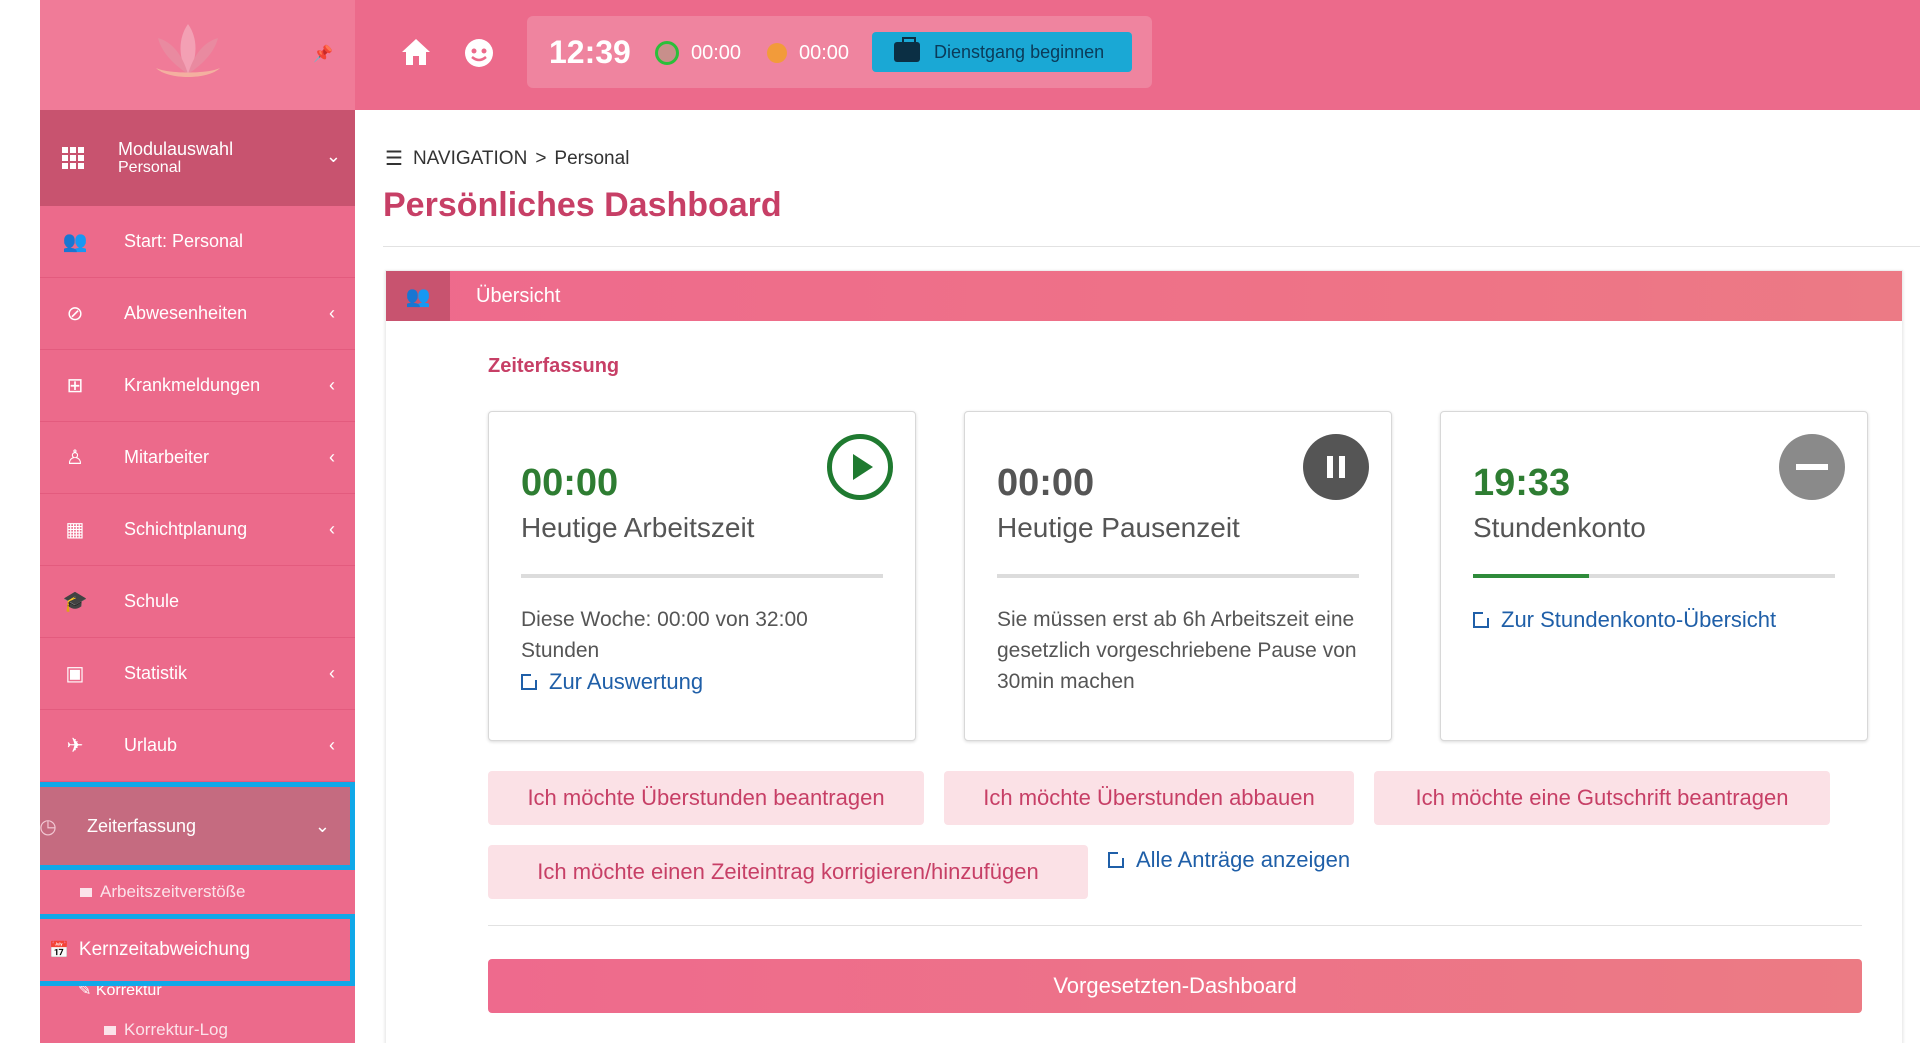  Describe the element at coordinates (197, 1025) in the screenshot. I see `subitem-korrektur-log: Korrektur-Log` at that location.